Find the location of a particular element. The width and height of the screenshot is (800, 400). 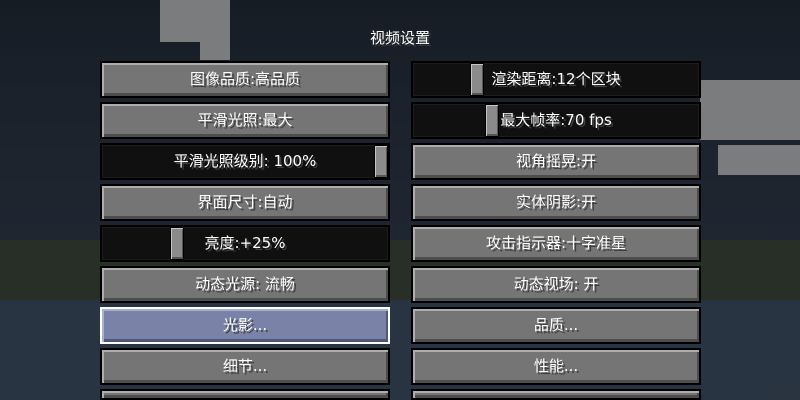

smooth-lighting-label: 平滑光照:最大 is located at coordinates (245, 120).